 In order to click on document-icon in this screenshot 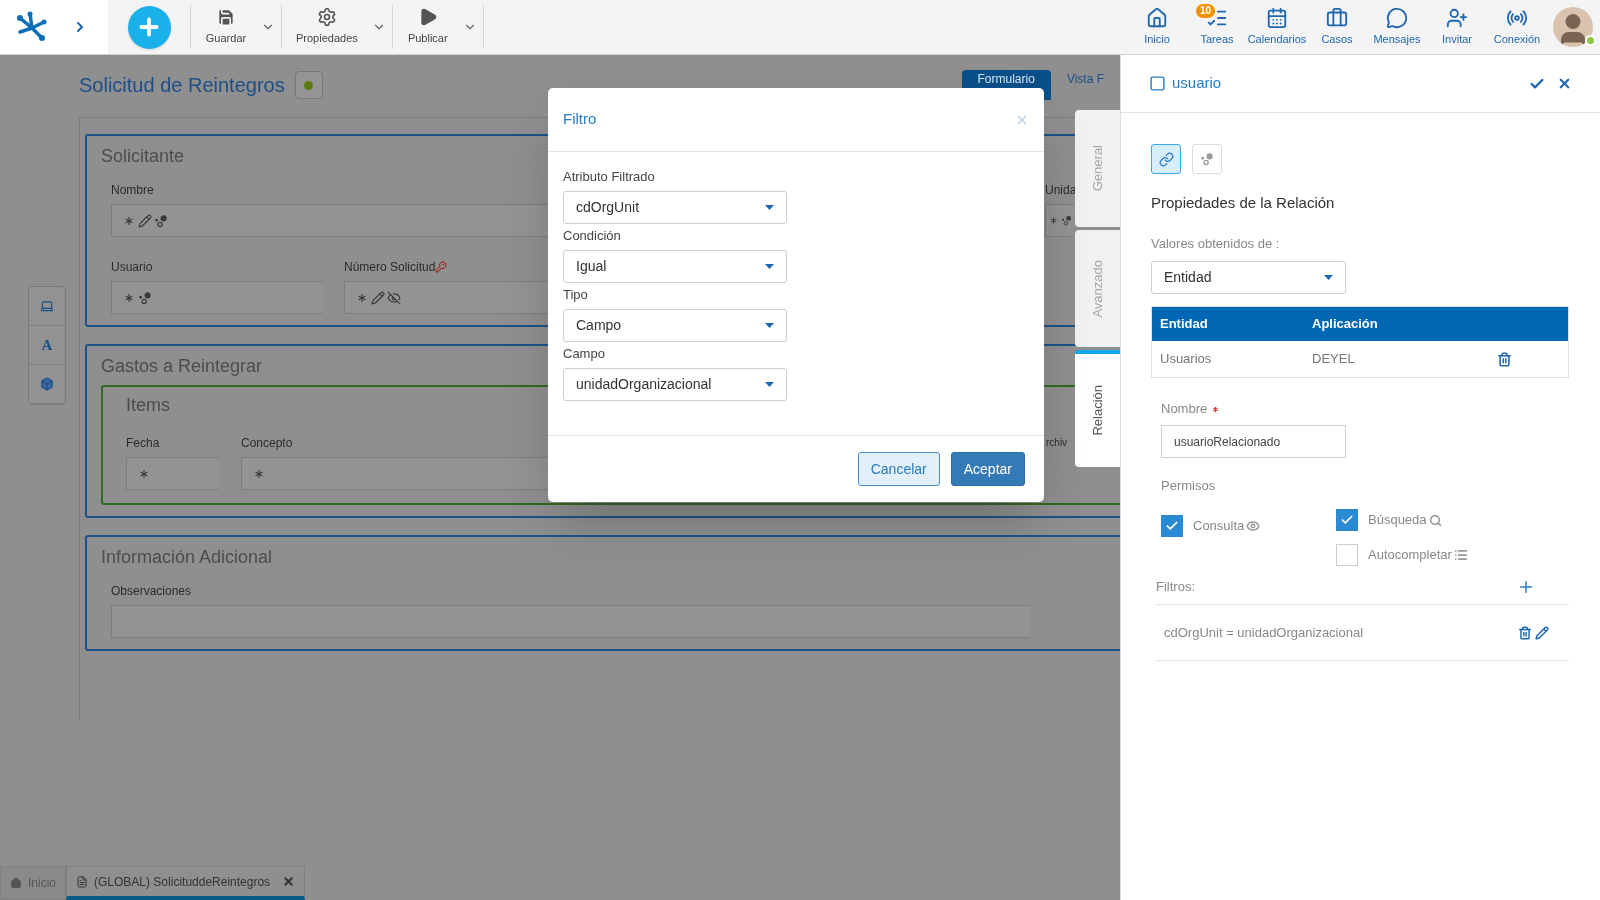, I will do `click(82, 881)`.